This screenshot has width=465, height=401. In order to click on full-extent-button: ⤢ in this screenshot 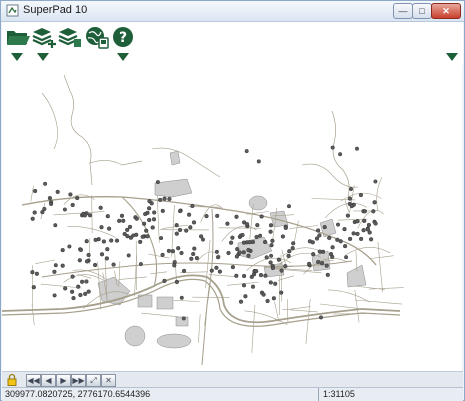, I will do `click(93, 380)`.